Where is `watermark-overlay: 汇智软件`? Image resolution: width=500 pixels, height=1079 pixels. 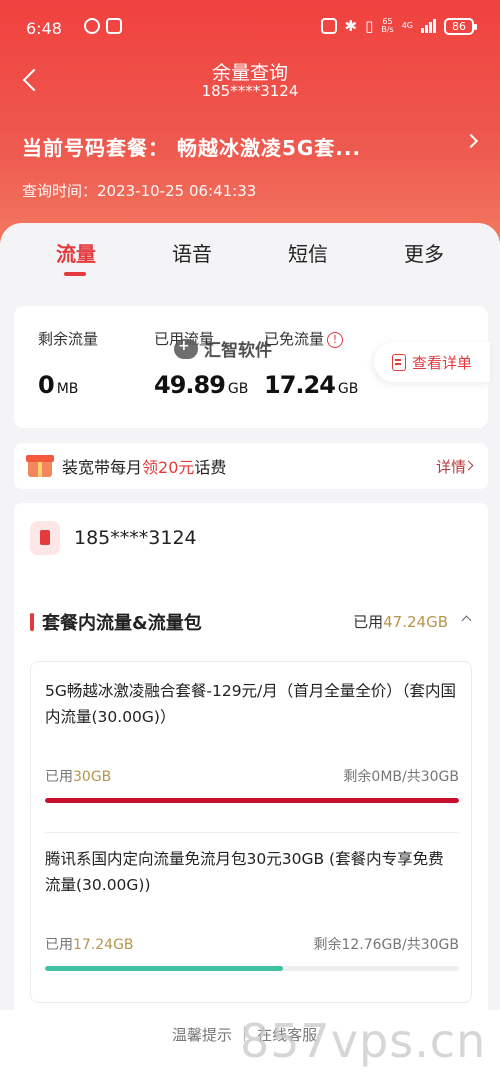 watermark-overlay: 汇智软件 is located at coordinates (223, 348).